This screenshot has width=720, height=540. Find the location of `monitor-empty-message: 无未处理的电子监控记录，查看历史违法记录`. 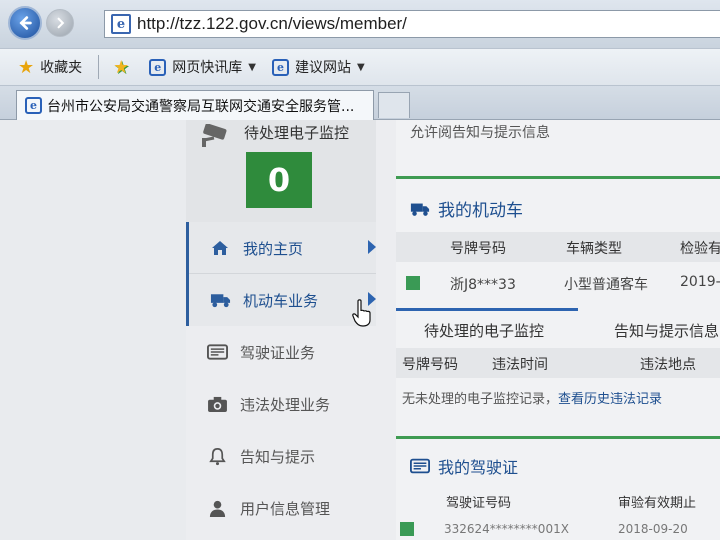

monitor-empty-message: 无未处理的电子监控记录，查看历史违法记录 is located at coordinates (532, 397).